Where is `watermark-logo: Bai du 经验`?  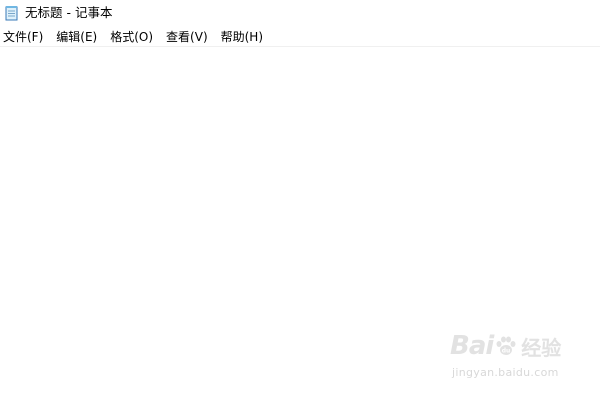
watermark-logo: Bai du 经验 is located at coordinates (505, 346).